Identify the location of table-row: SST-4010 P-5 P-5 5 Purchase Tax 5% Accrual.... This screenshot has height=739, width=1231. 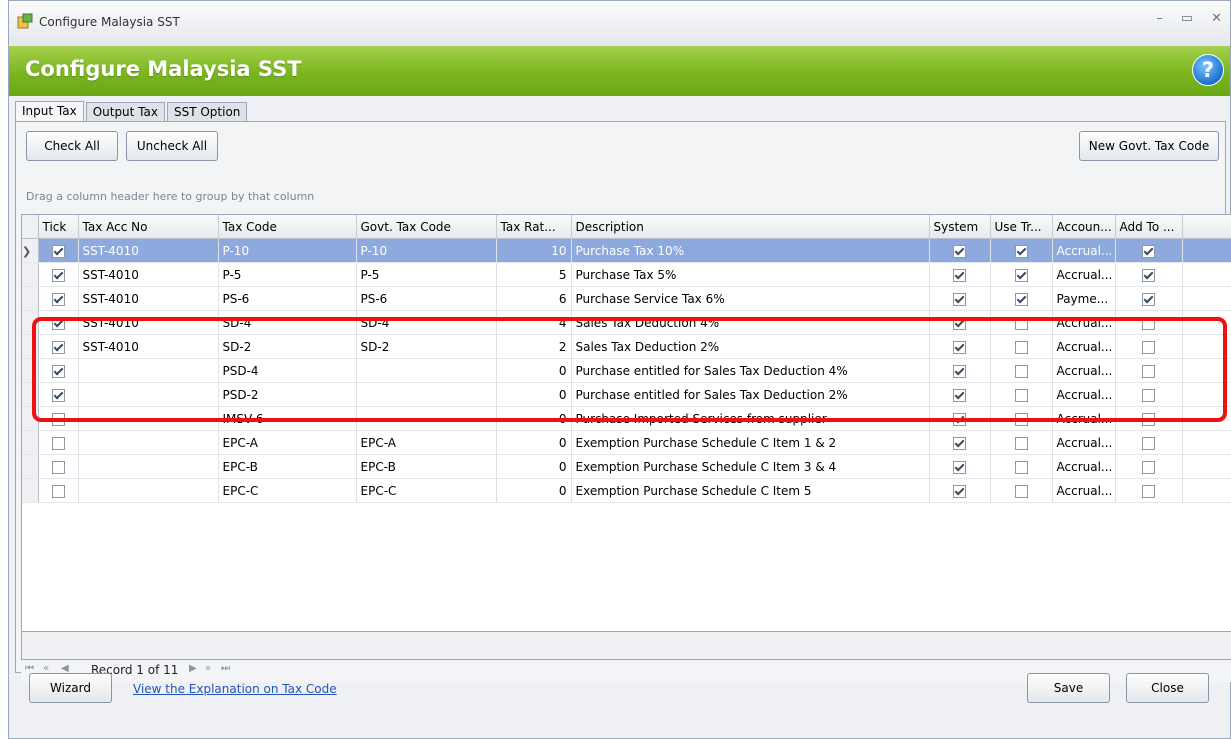
(626, 274).